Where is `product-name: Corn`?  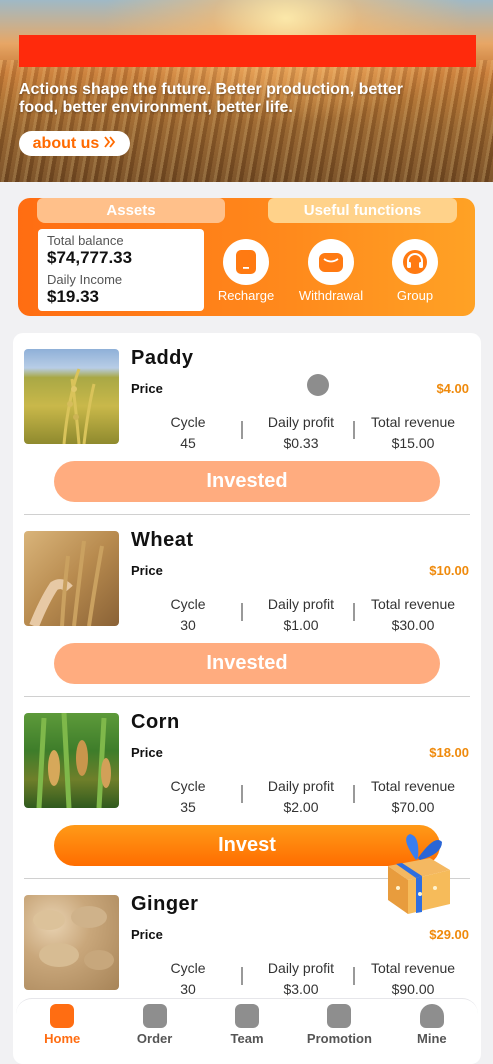
product-name: Corn is located at coordinates (155, 722).